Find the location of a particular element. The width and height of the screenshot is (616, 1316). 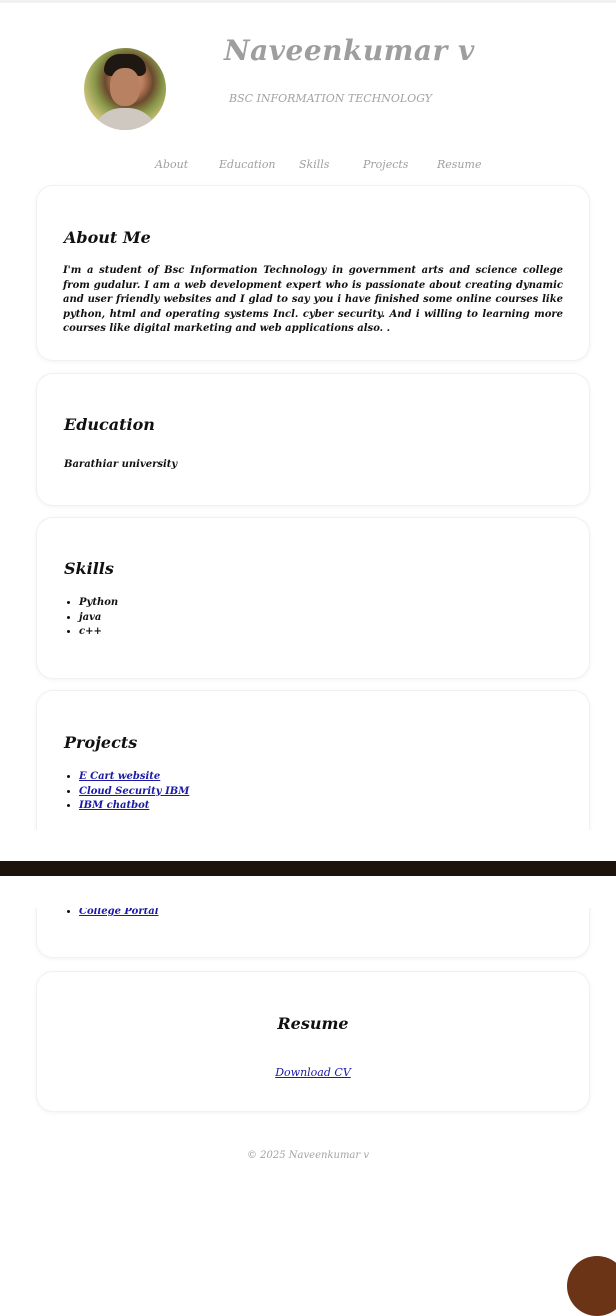

project-link: E Cart website is located at coordinates (119, 776).